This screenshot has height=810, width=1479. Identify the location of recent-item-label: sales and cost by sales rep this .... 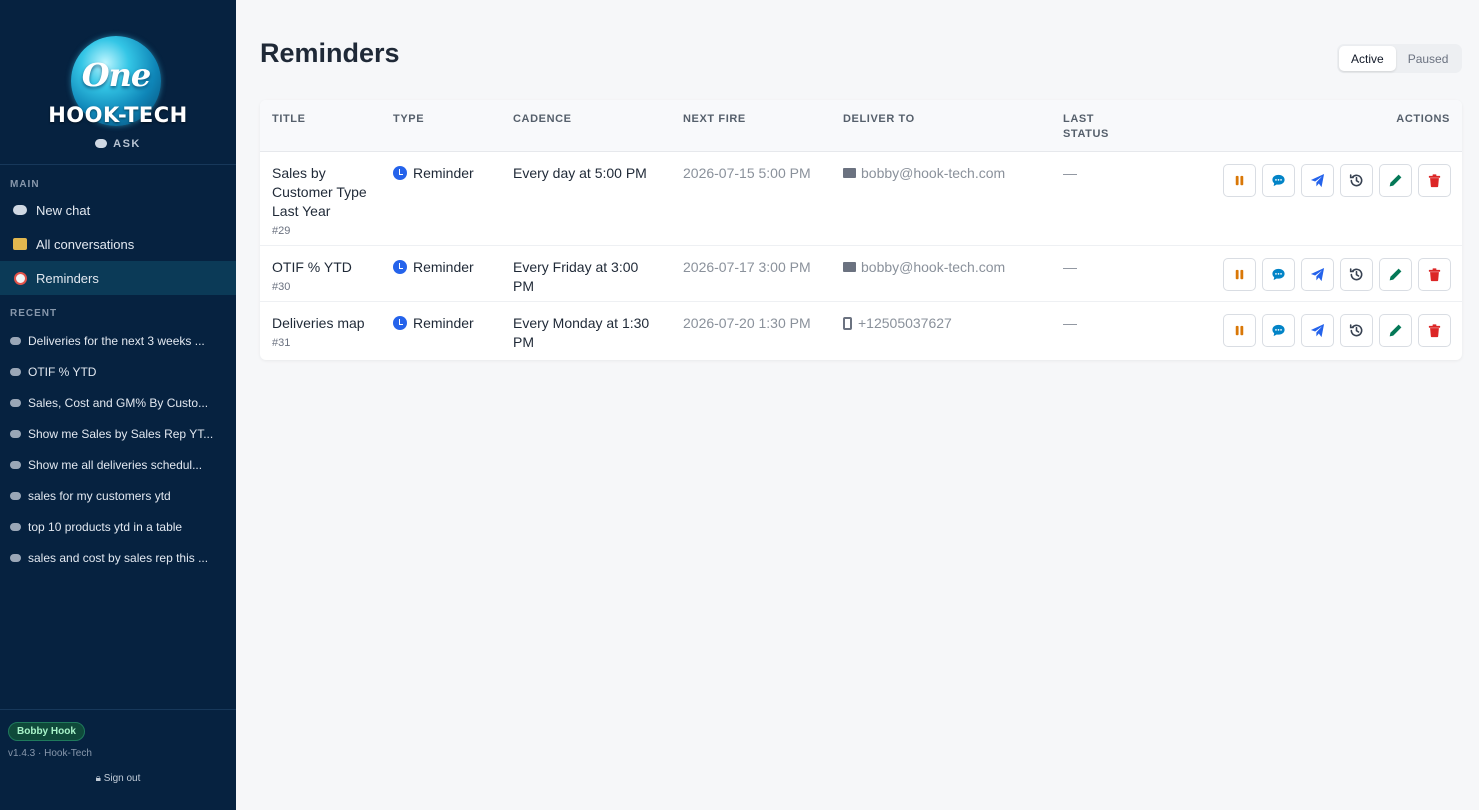
(118, 557).